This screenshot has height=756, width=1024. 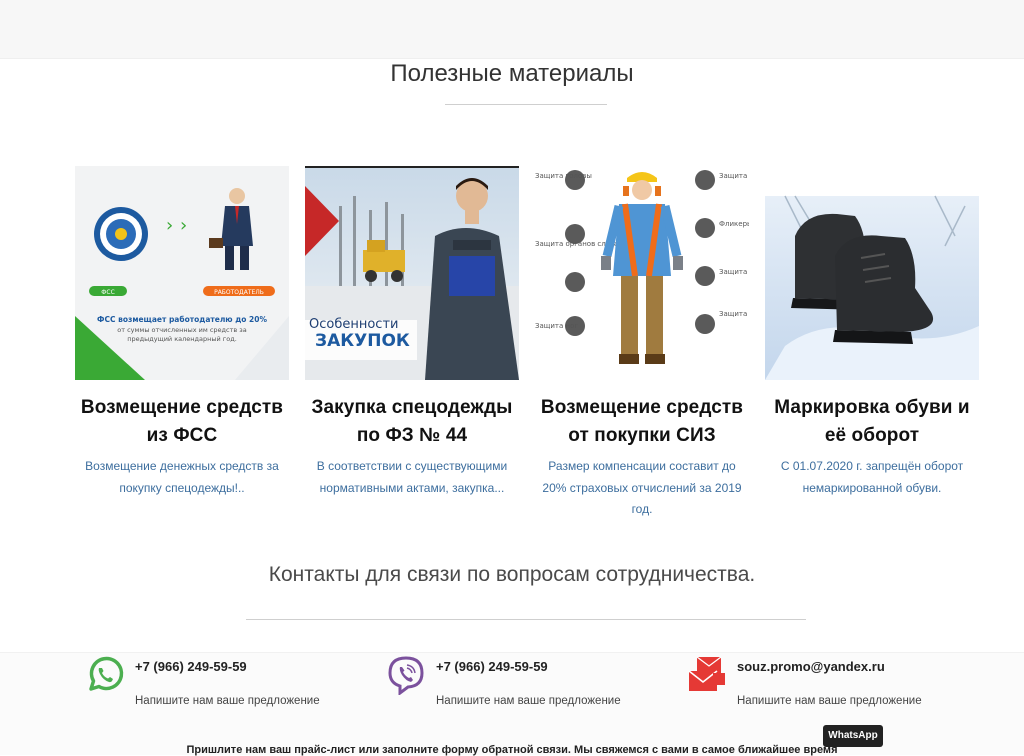 What do you see at coordinates (182, 422) in the screenshot?
I see `card-title-fss: Возмещение средств из ФСС` at bounding box center [182, 422].